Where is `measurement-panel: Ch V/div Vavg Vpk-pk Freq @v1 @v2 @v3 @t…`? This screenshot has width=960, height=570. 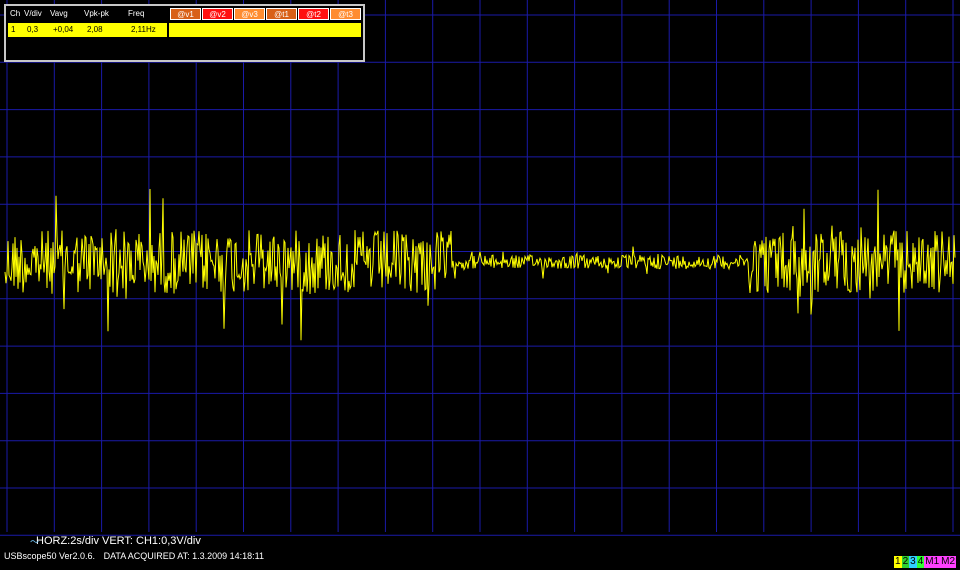
measurement-panel: Ch V/div Vavg Vpk-pk Freq @v1 @v2 @v3 @t… is located at coordinates (184, 33).